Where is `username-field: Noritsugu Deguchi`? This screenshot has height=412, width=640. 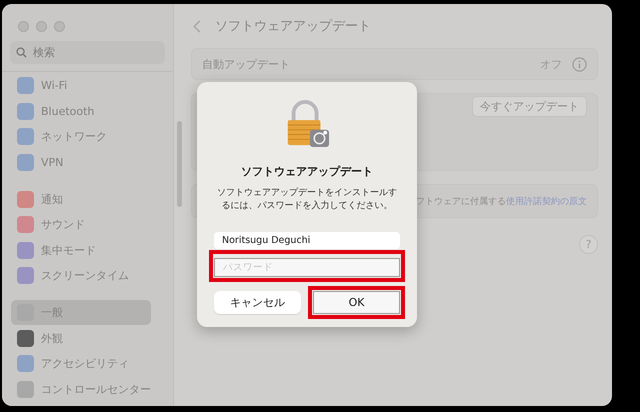
username-field: Noritsugu Deguchi is located at coordinates (307, 241).